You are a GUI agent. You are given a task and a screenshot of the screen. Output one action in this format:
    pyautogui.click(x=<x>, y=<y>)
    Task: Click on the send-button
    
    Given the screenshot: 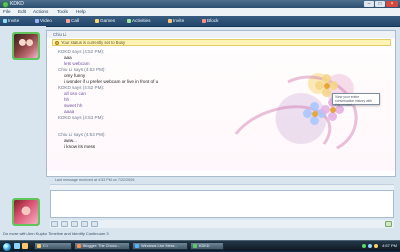 What is the action you would take?
    pyautogui.click(x=388, y=224)
    